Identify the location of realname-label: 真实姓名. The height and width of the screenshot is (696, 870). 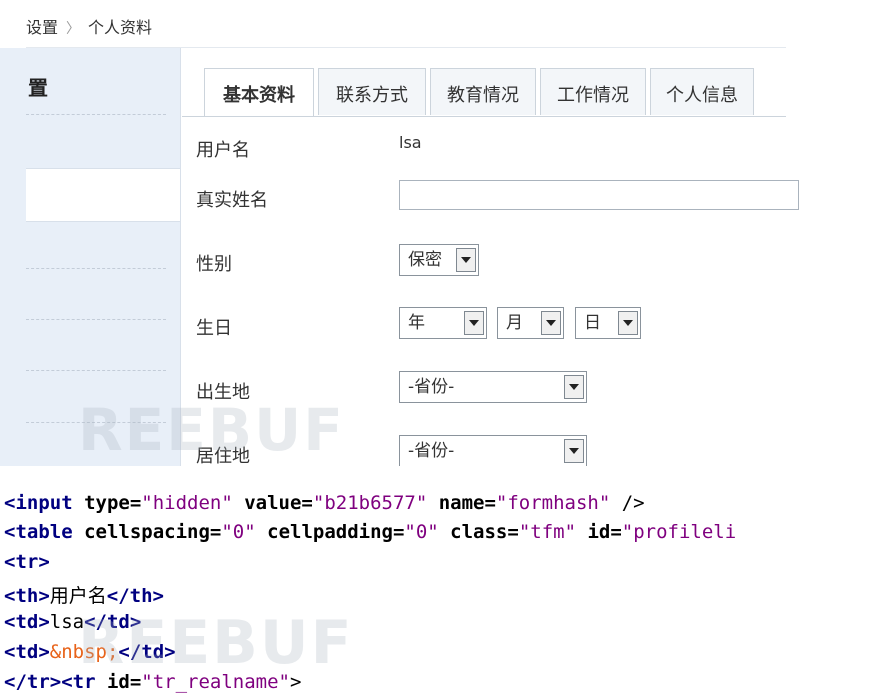
(232, 200).